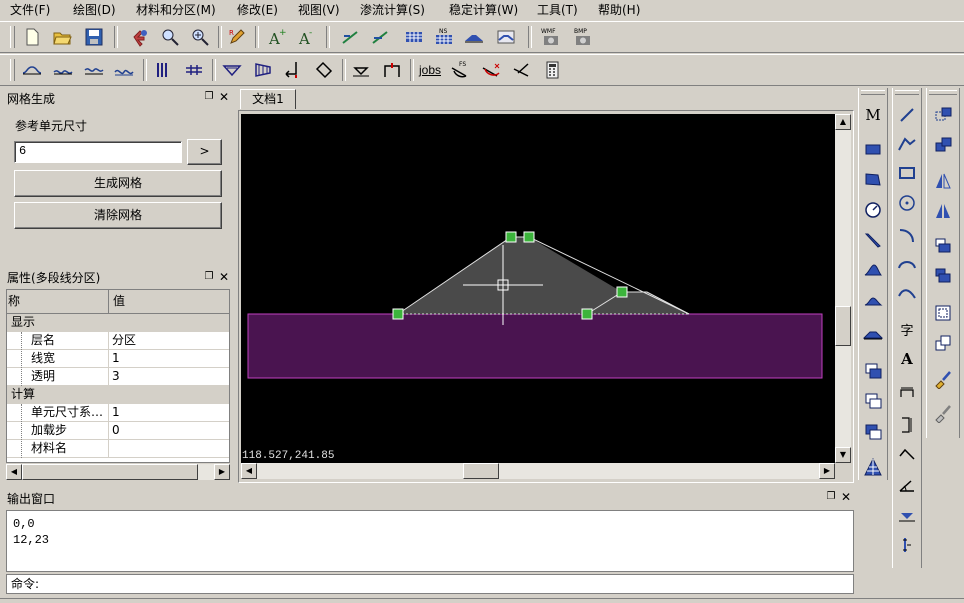  I want to click on property-row: 加载步 0, so click(118, 431).